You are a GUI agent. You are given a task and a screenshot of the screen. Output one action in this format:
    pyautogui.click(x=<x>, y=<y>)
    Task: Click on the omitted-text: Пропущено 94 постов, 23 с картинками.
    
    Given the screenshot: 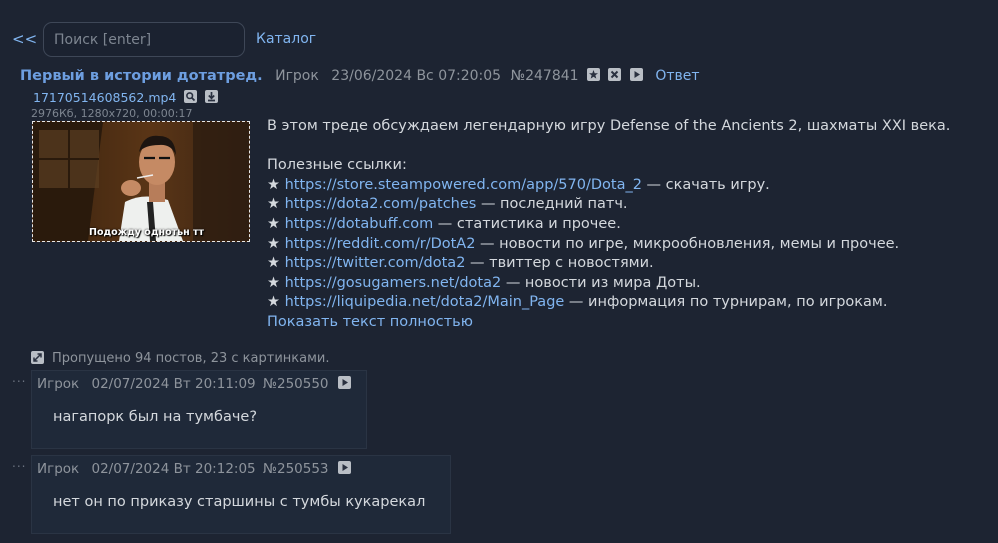 What is the action you would take?
    pyautogui.click(x=191, y=358)
    